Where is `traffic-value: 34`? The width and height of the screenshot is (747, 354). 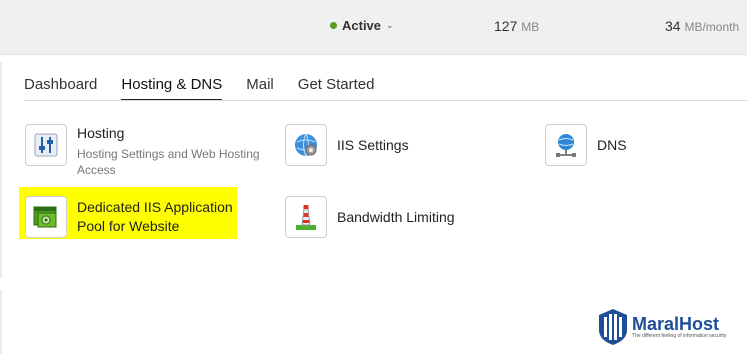 traffic-value: 34 is located at coordinates (673, 26).